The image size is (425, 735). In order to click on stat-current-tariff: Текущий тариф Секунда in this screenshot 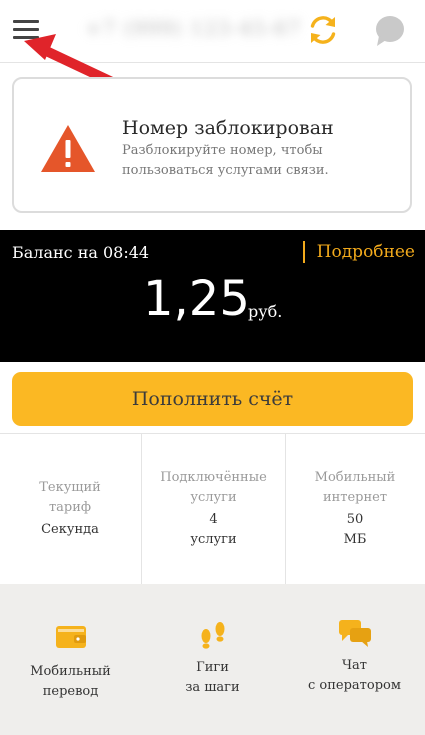, I will do `click(70, 509)`.